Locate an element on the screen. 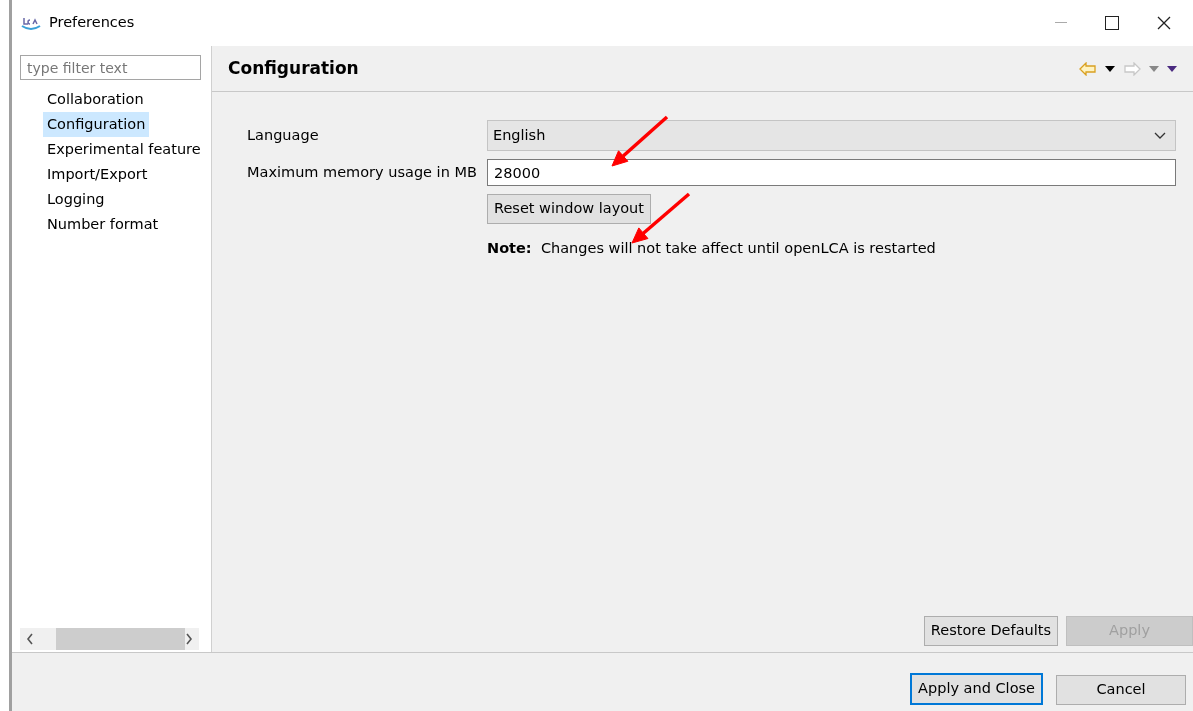 The width and height of the screenshot is (1193, 711). field-label: Language is located at coordinates (283, 135).